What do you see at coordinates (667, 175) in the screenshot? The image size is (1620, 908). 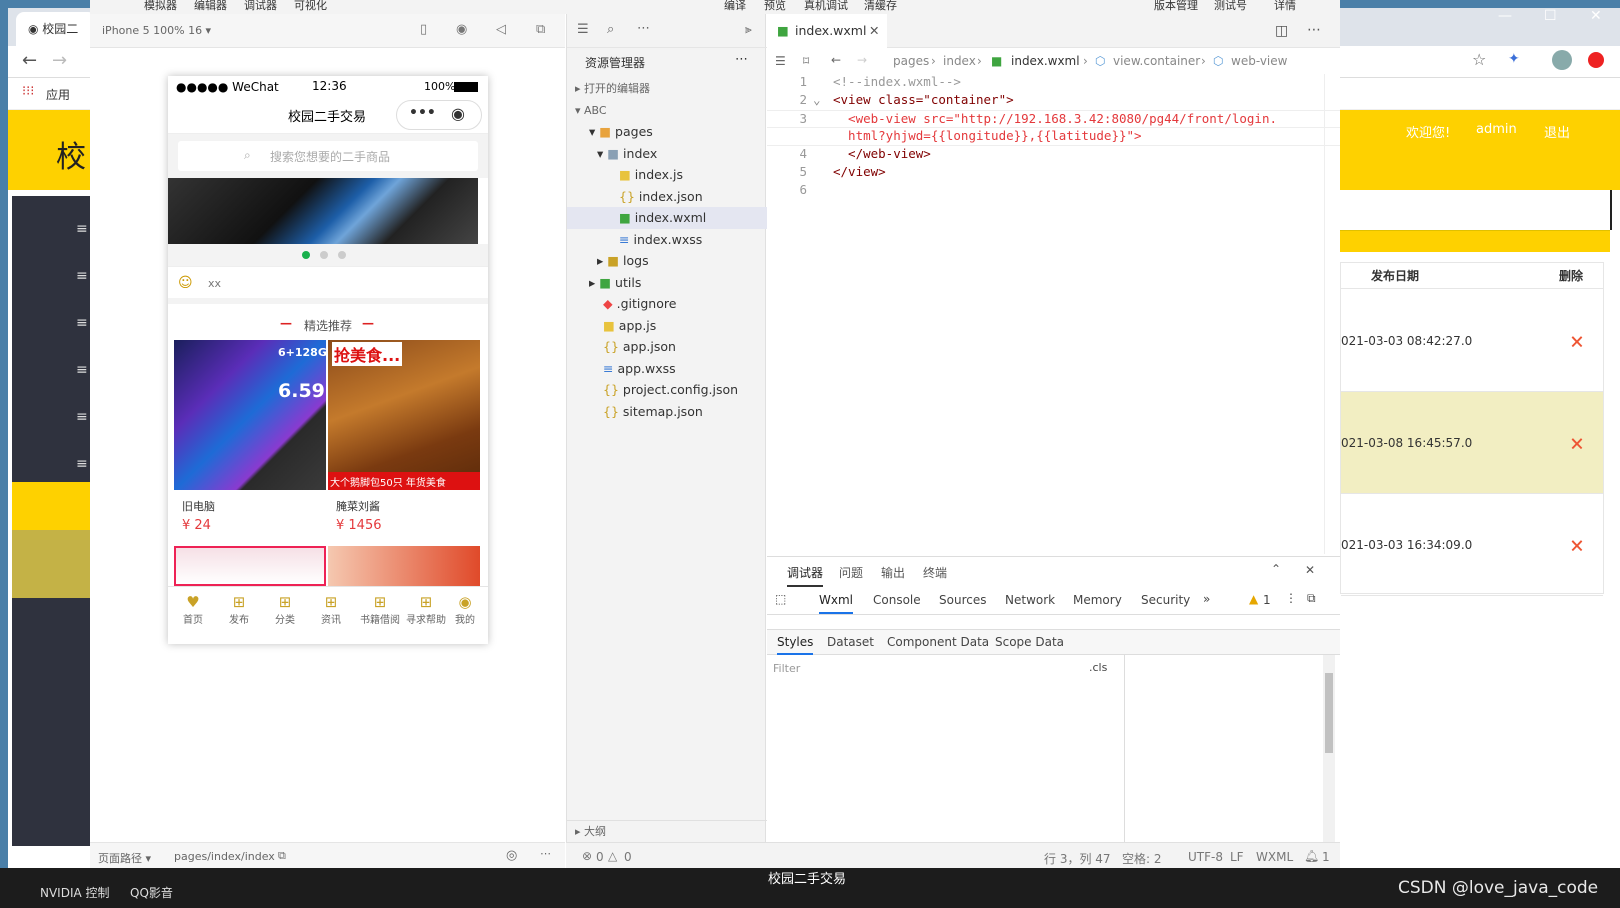 I see `tree-file: ■ index.js` at bounding box center [667, 175].